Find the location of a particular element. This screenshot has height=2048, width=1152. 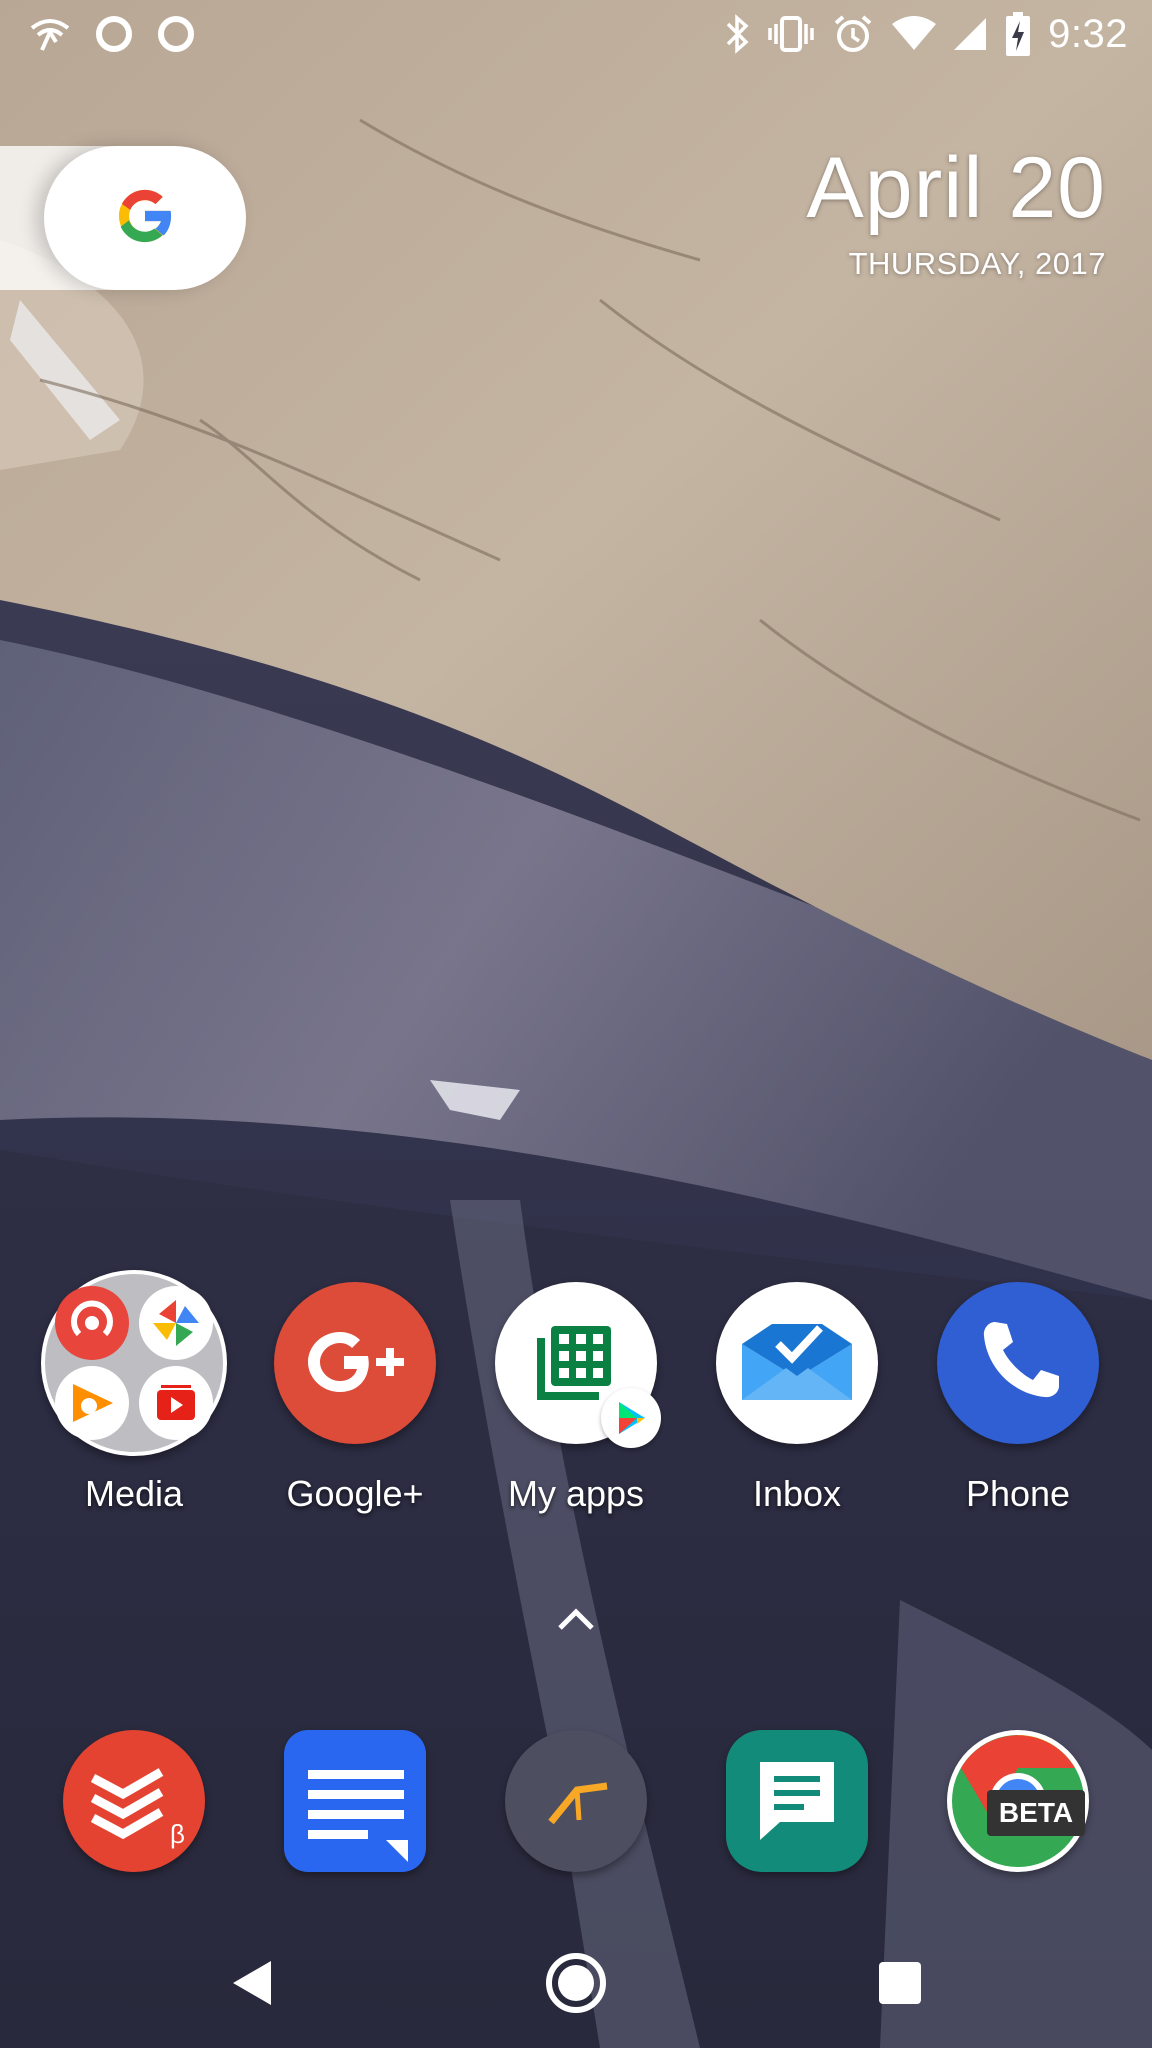

google-search-button is located at coordinates (145, 218).